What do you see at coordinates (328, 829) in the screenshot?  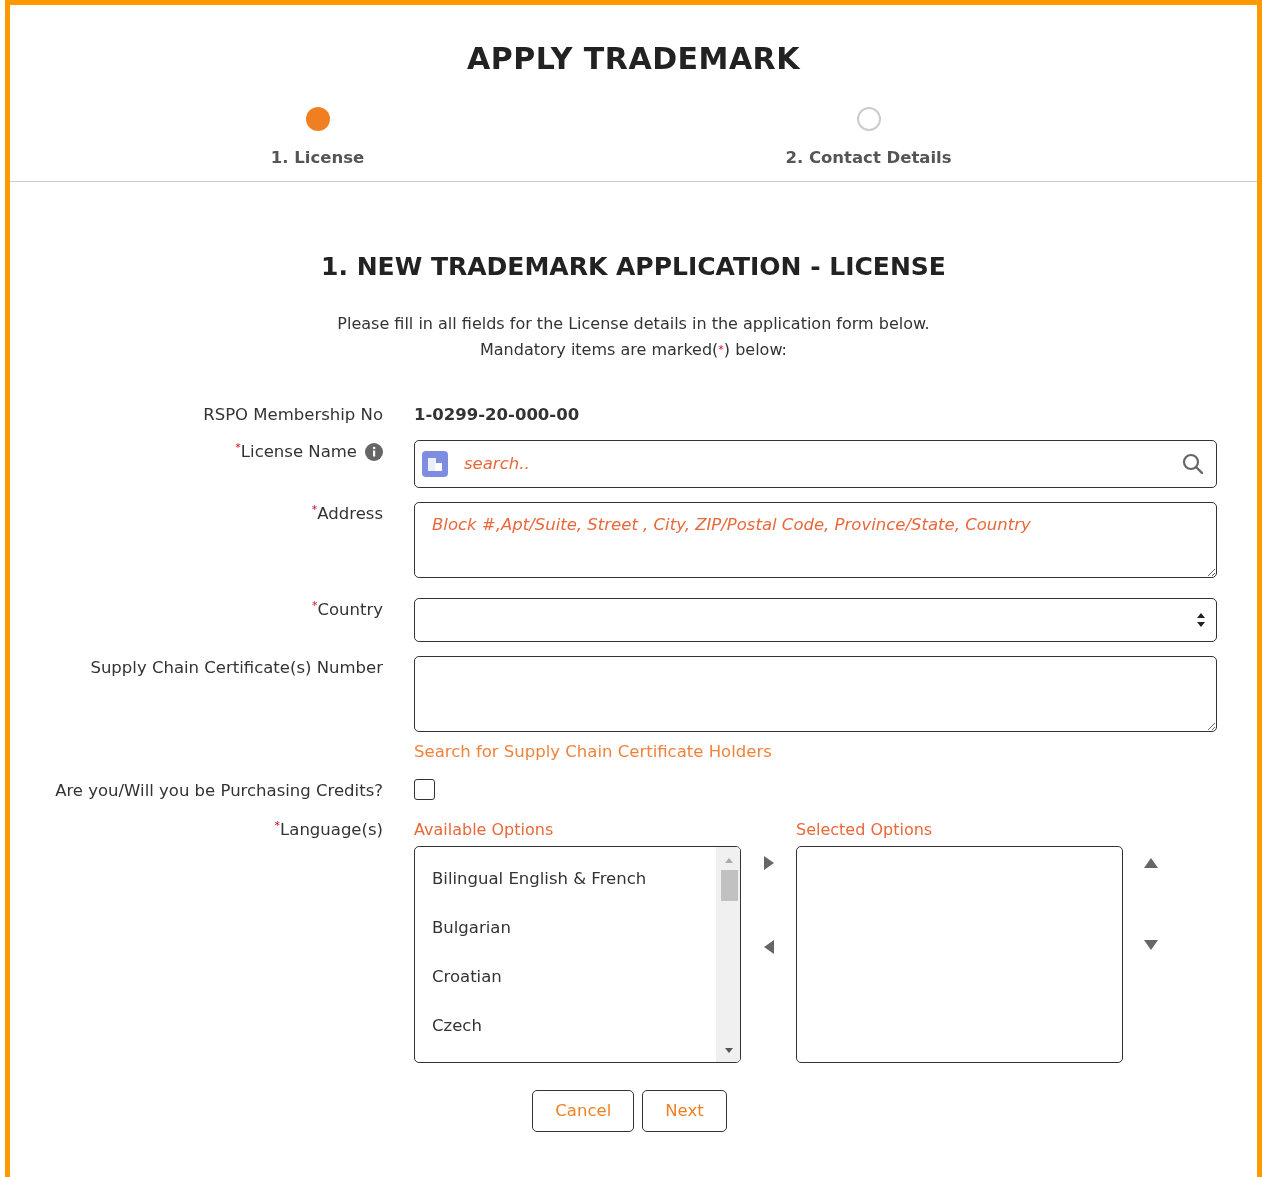 I see `field-label: *Language(s)` at bounding box center [328, 829].